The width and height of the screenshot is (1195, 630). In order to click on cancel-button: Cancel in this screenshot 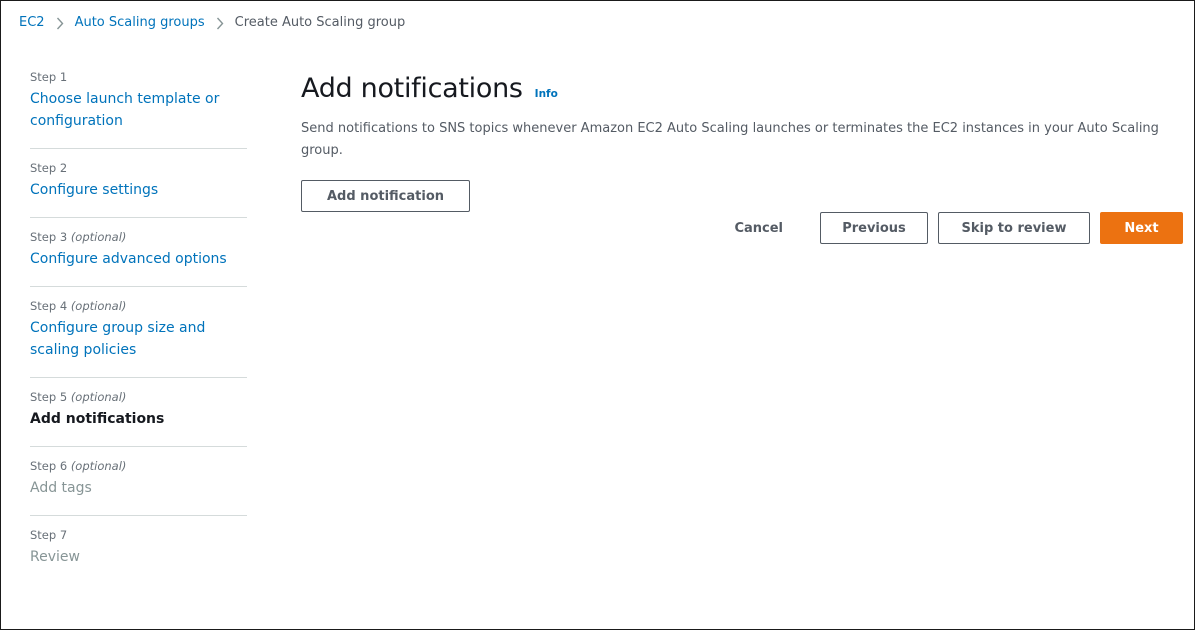, I will do `click(758, 228)`.